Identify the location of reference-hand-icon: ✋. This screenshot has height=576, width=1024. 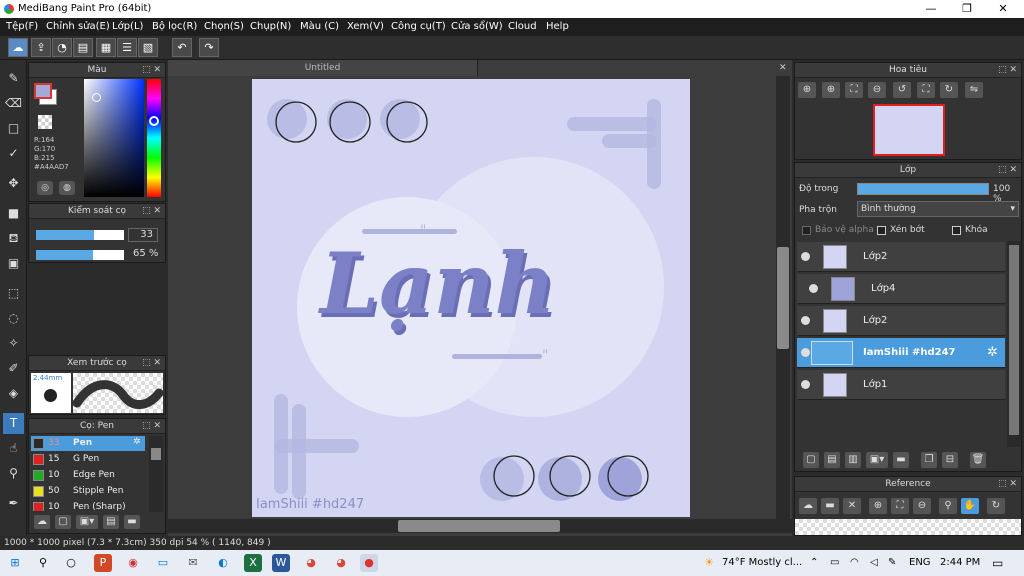
(970, 506).